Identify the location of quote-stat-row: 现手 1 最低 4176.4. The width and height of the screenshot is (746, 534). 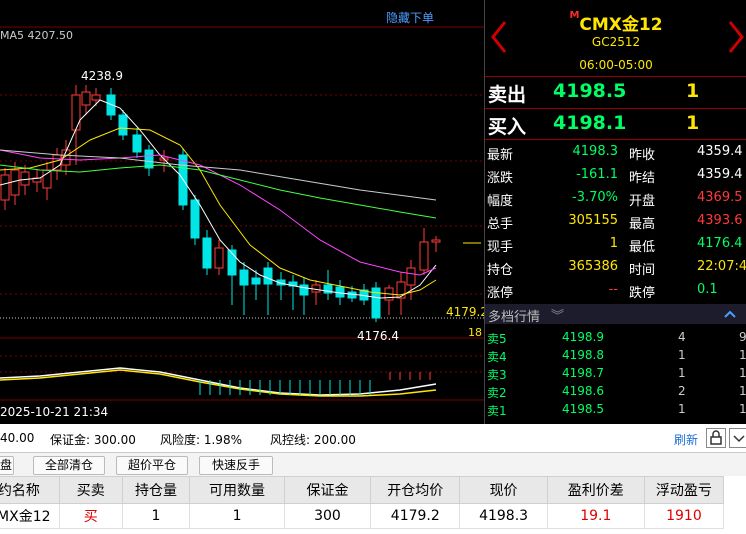
(615, 244).